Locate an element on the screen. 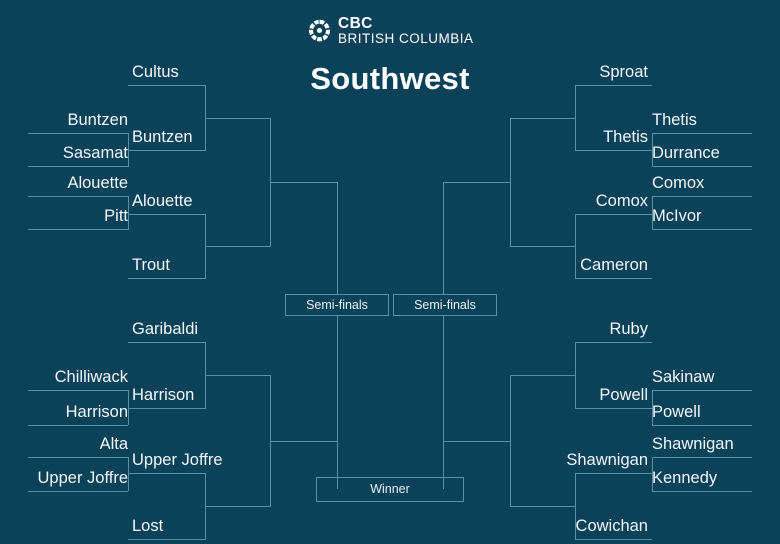 This screenshot has width=780, height=544. line-right-r2-3-top is located at coordinates (613, 473).